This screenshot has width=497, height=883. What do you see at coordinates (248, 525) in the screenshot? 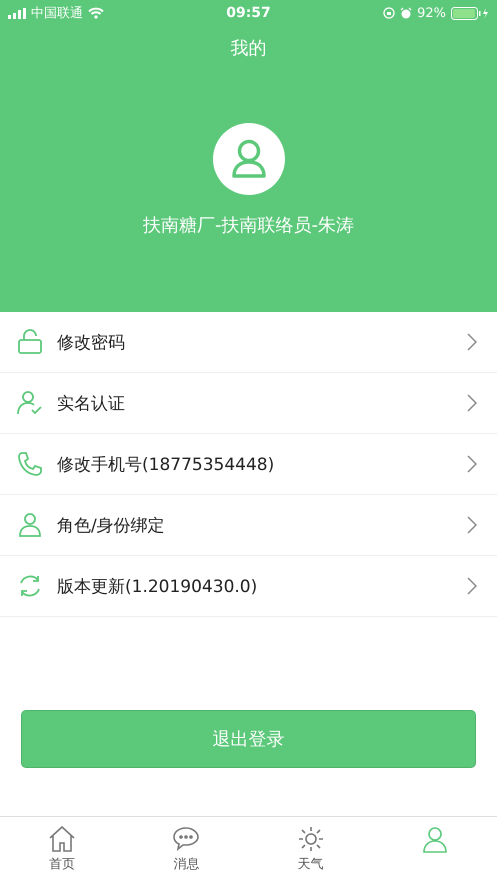
I see `menu-item: 角色/身份绑定` at bounding box center [248, 525].